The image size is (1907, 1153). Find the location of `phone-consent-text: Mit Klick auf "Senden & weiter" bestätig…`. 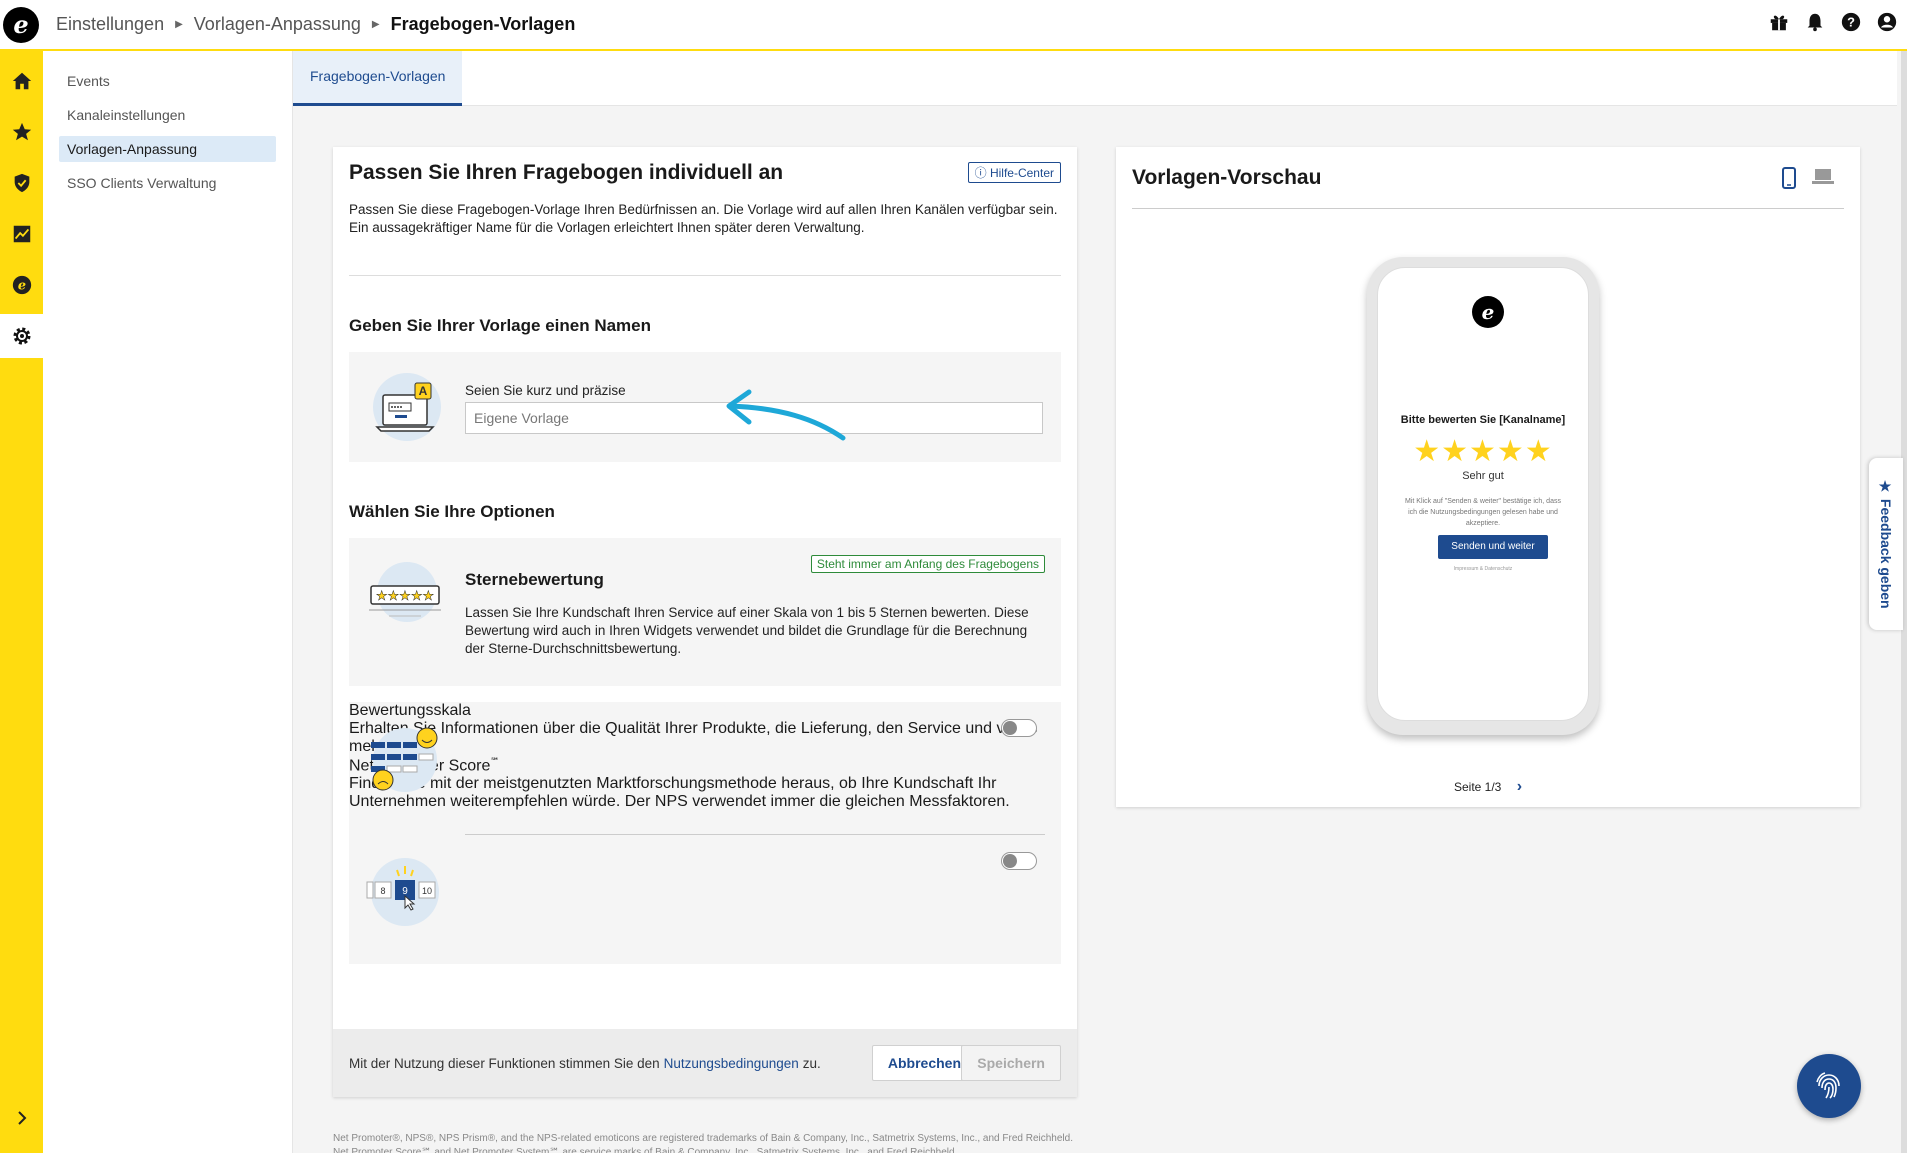

phone-consent-text: Mit Klick auf "Senden & weiter" bestätig… is located at coordinates (1483, 512).